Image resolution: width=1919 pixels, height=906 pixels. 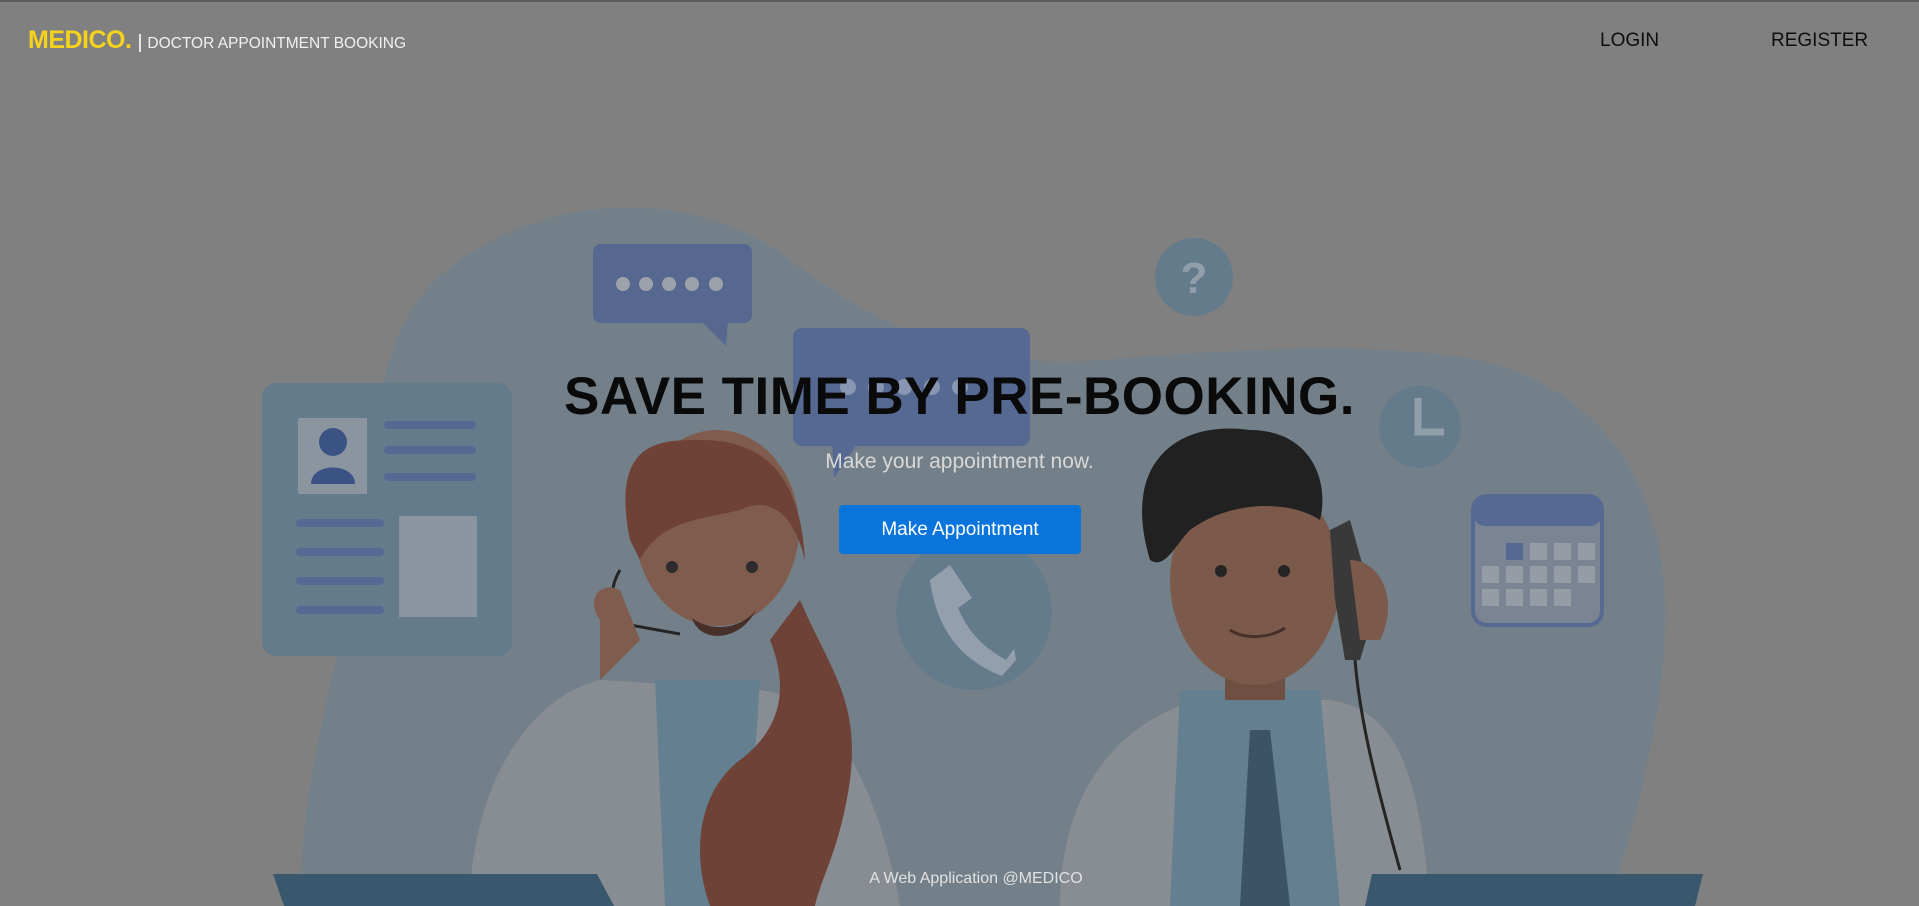 I want to click on register-link: REGISTER, so click(x=1819, y=41).